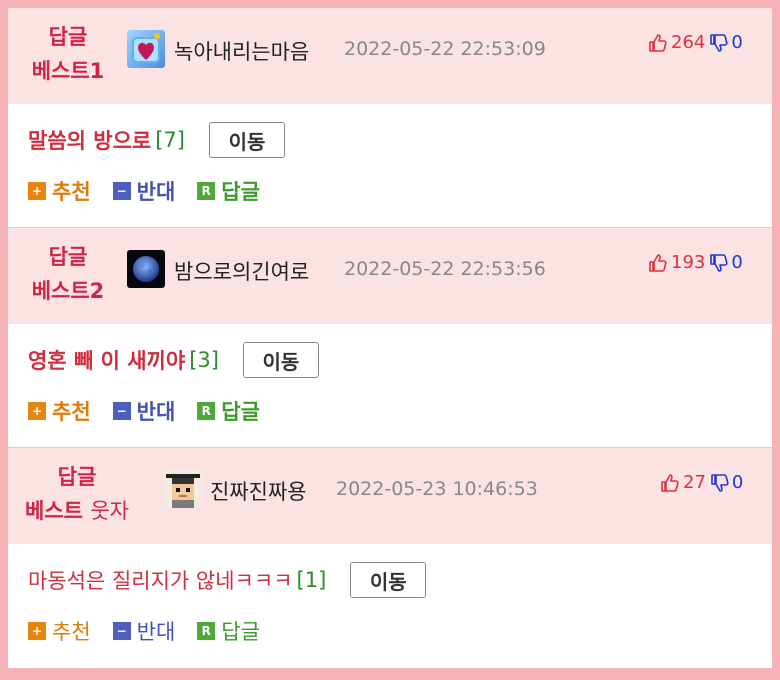 The image size is (780, 680). I want to click on pixel-graduate-avatar, so click(183, 489).